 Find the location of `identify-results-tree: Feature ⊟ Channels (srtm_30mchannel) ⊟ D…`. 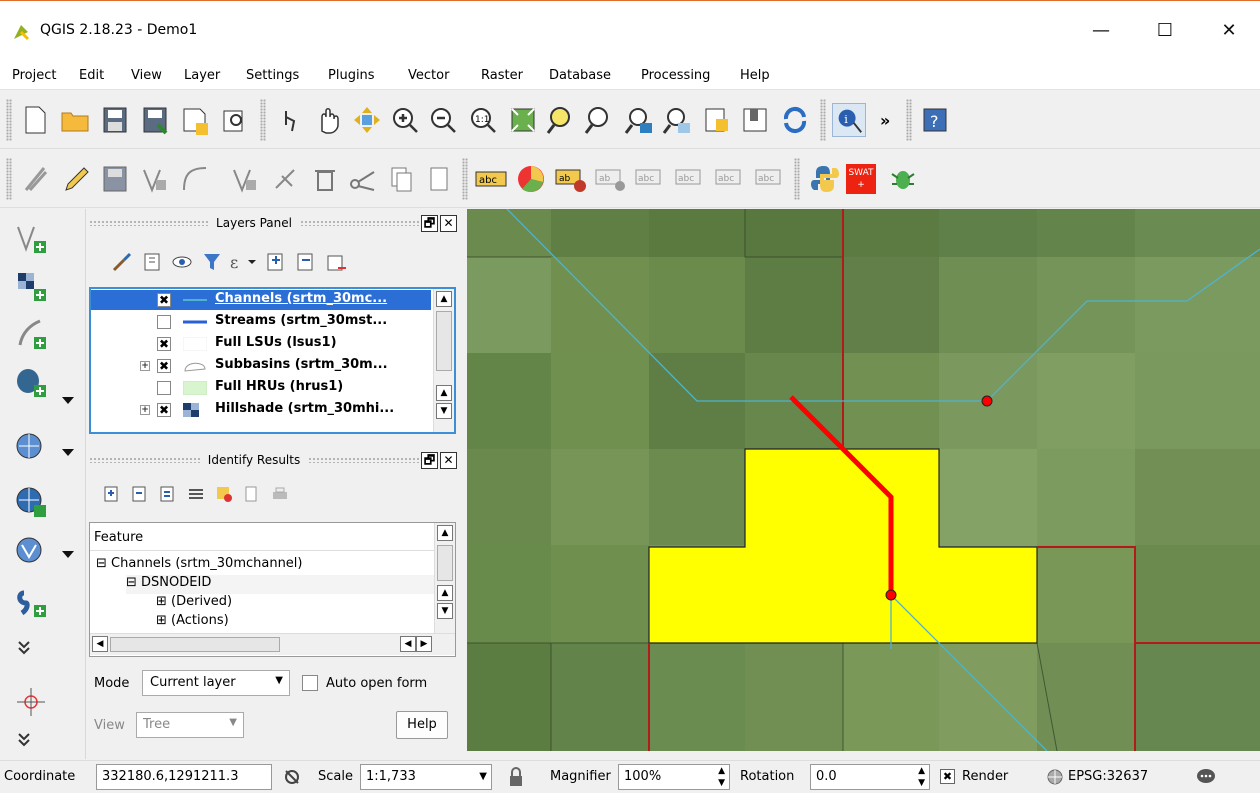

identify-results-tree: Feature ⊟ Channels (srtm_30mchannel) ⊟ D… is located at coordinates (272, 589).